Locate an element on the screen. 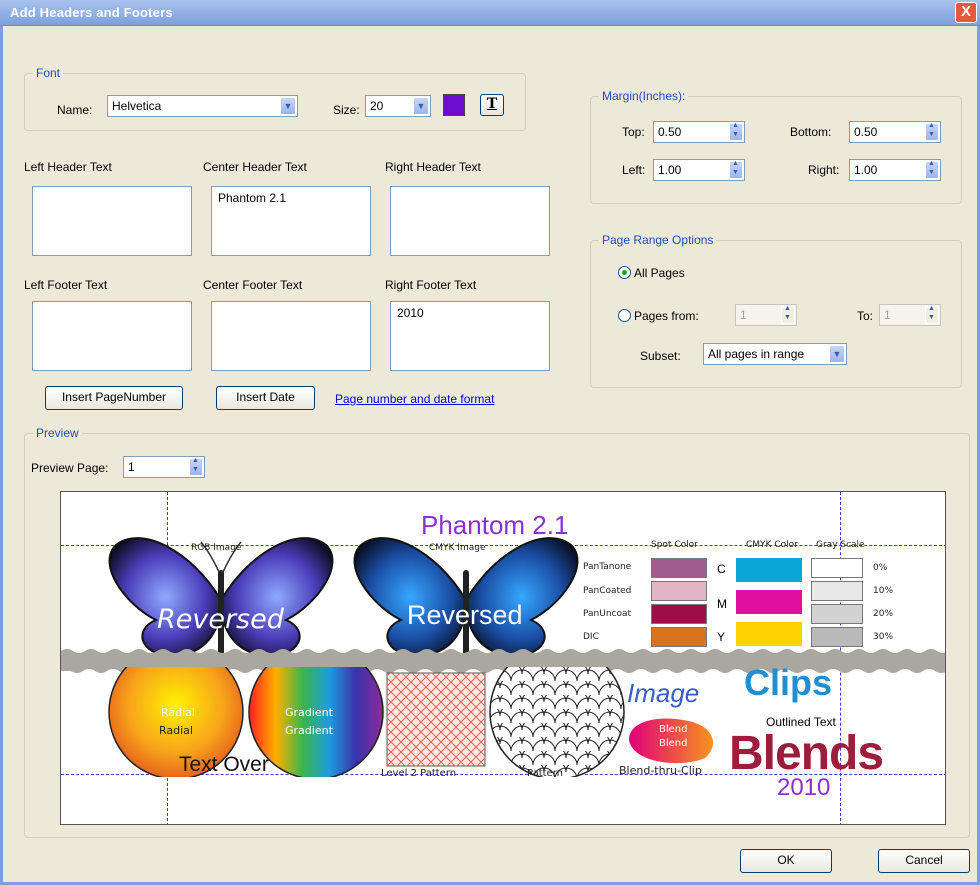 Image resolution: width=980 pixels, height=885 pixels. font-legend: Font is located at coordinates (48, 73).